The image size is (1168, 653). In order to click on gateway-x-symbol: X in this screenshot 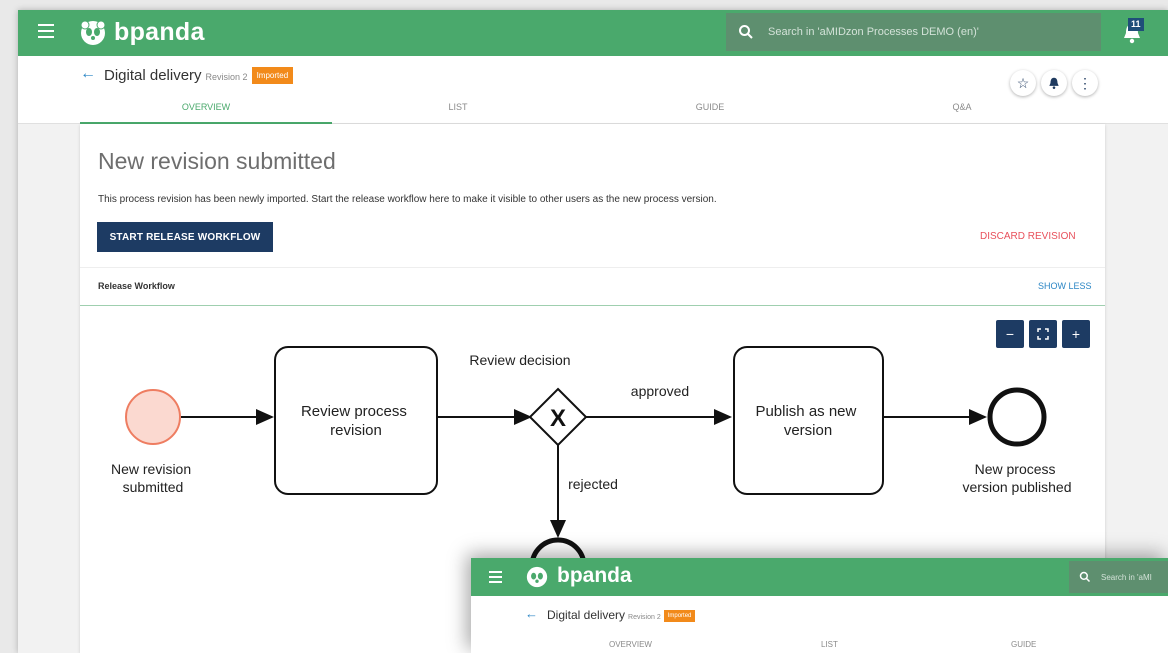, I will do `click(558, 418)`.